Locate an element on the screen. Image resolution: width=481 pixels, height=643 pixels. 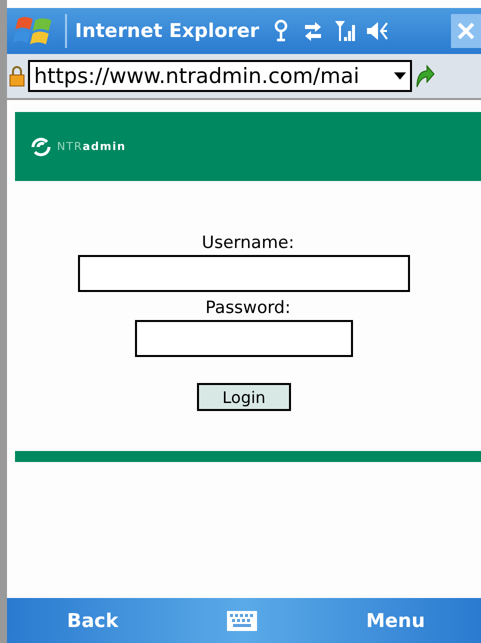
username-field is located at coordinates (244, 273).